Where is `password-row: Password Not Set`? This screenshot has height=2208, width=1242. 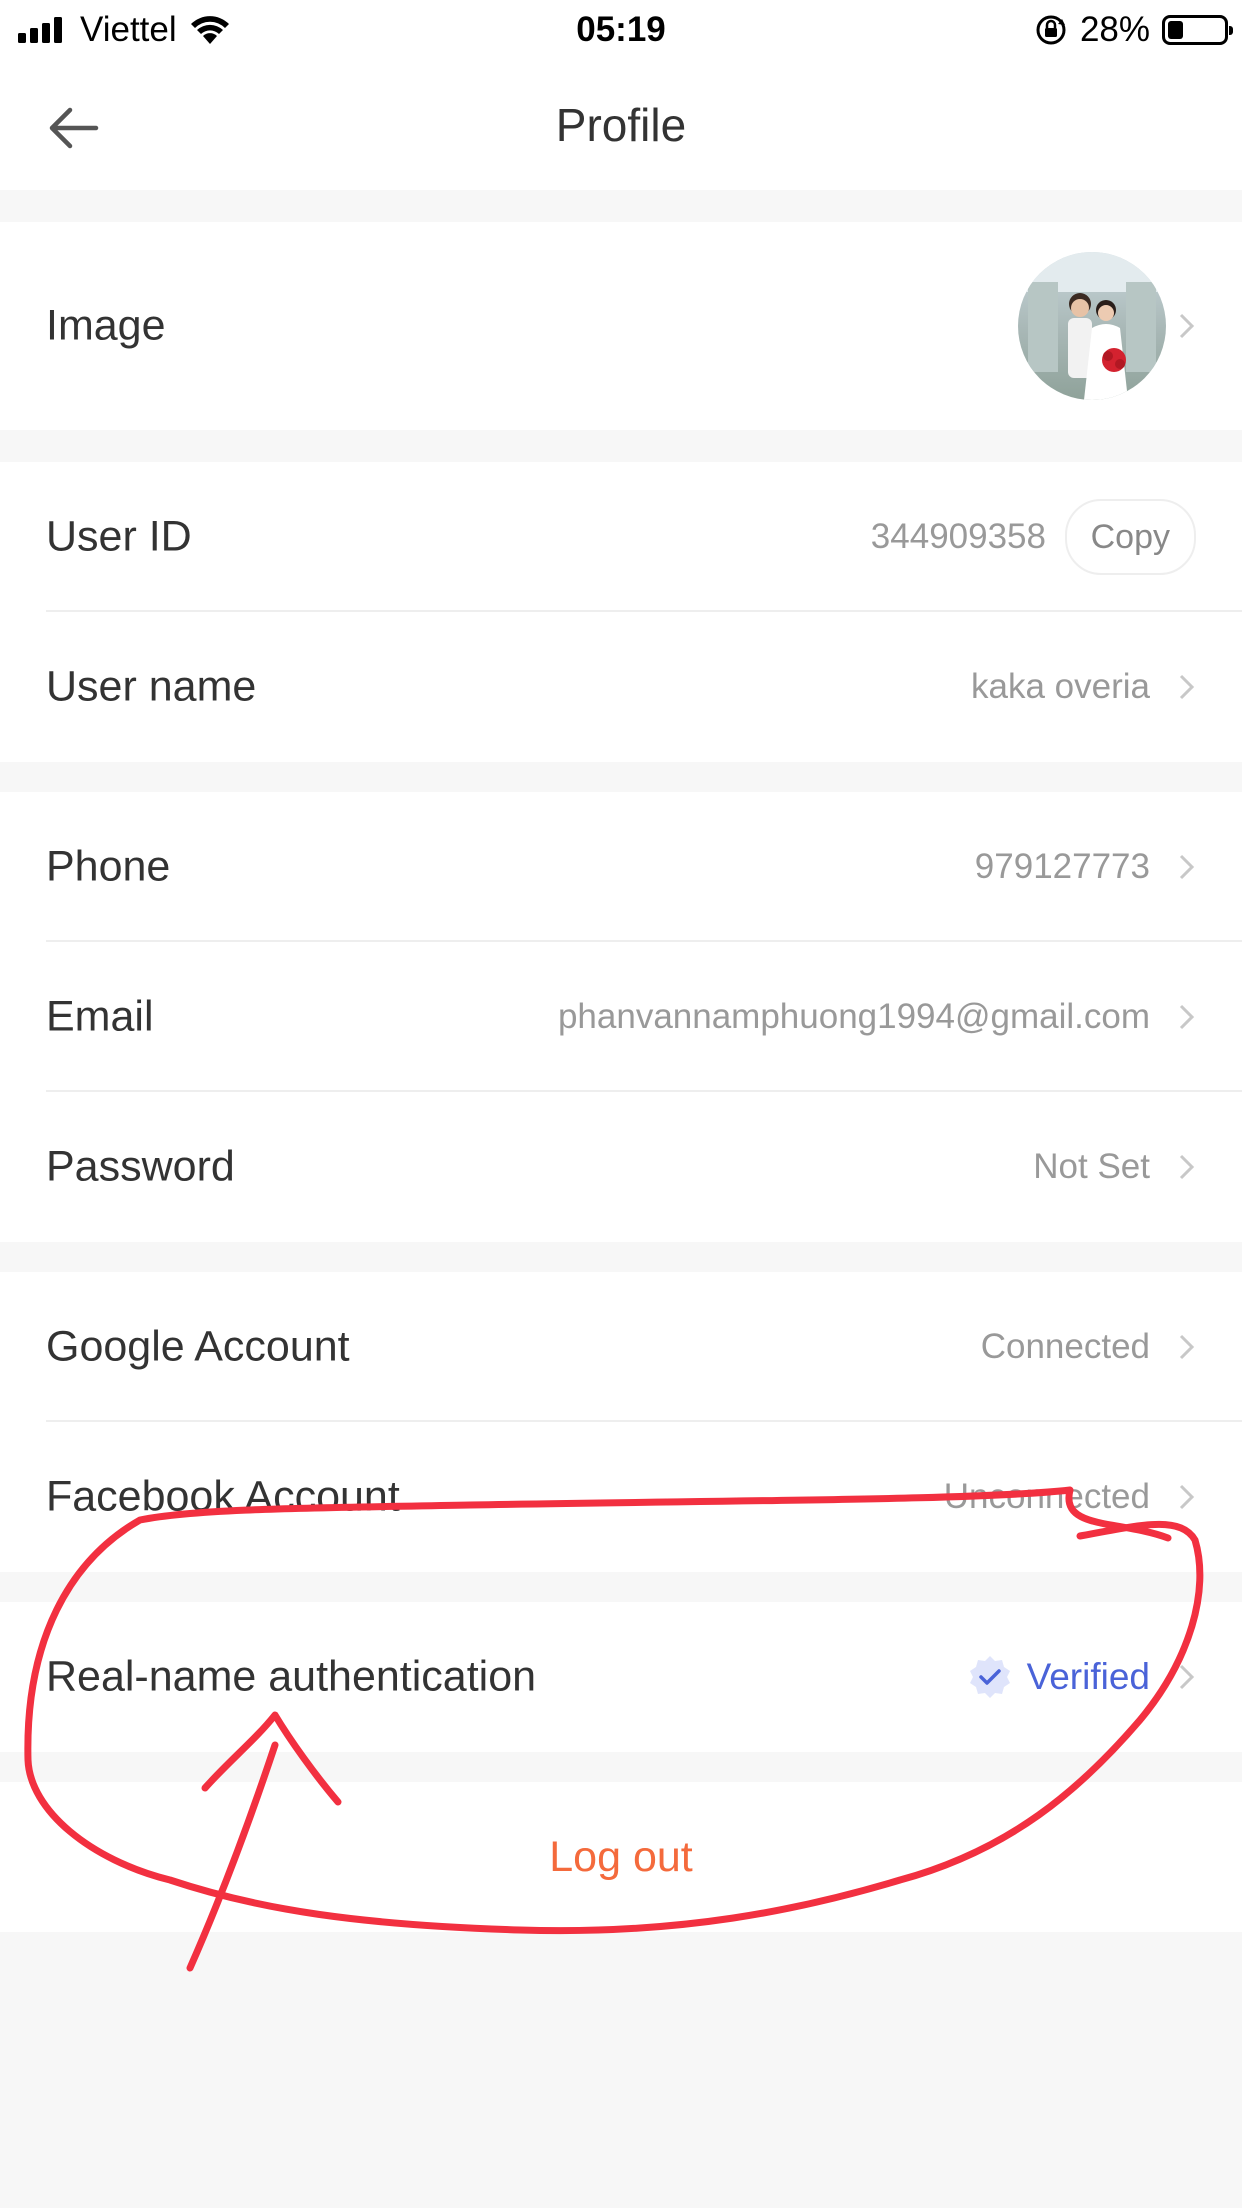
password-row: Password Not Set is located at coordinates (621, 1167).